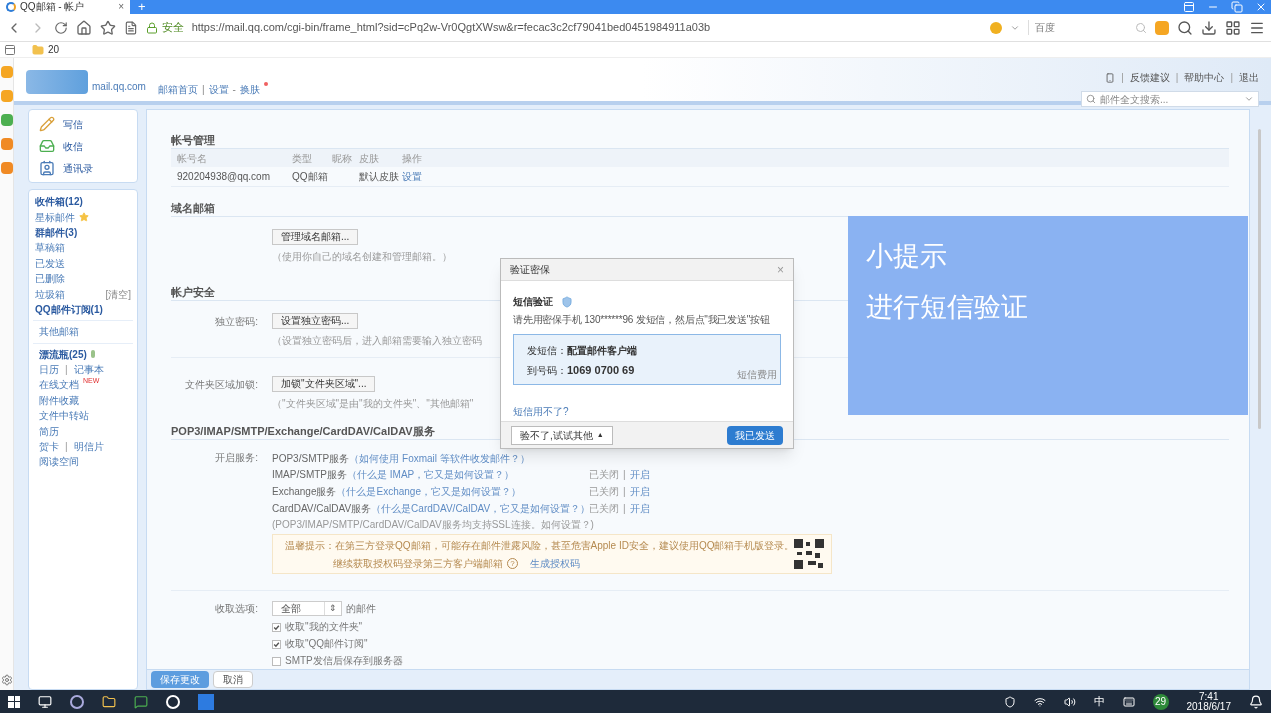  Describe the element at coordinates (84, 217) in the screenshot. I see `star-icon` at that location.